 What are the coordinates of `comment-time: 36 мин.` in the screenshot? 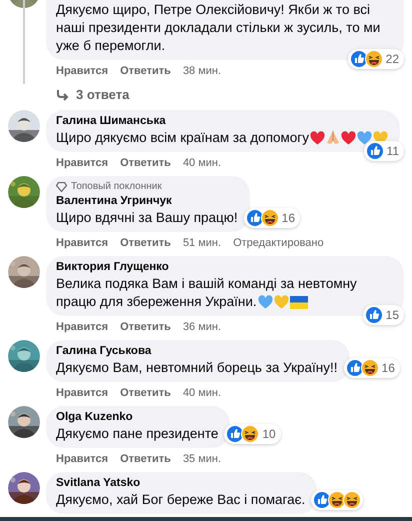 It's located at (202, 327).